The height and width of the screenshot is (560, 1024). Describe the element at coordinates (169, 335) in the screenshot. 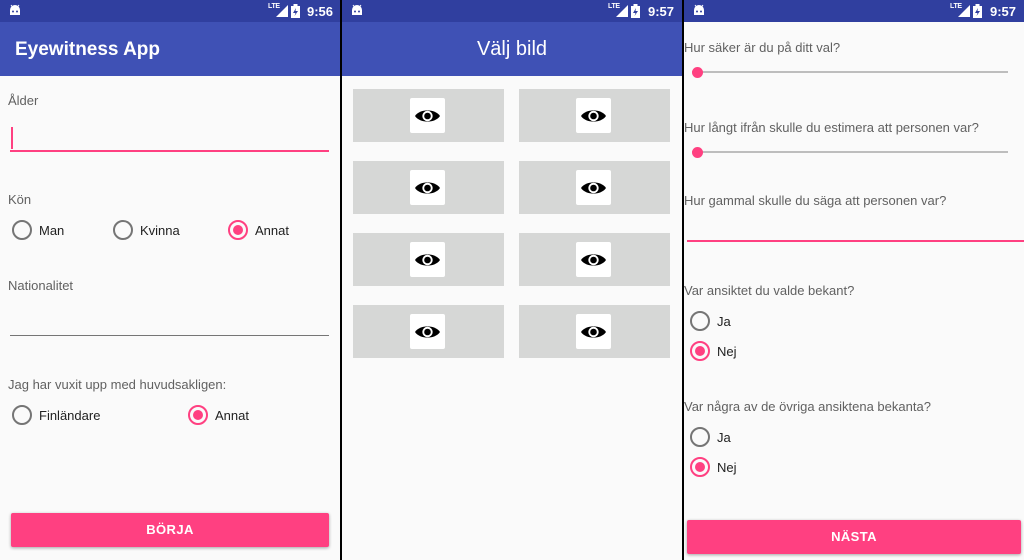

I see `nationality-input-underline` at that location.